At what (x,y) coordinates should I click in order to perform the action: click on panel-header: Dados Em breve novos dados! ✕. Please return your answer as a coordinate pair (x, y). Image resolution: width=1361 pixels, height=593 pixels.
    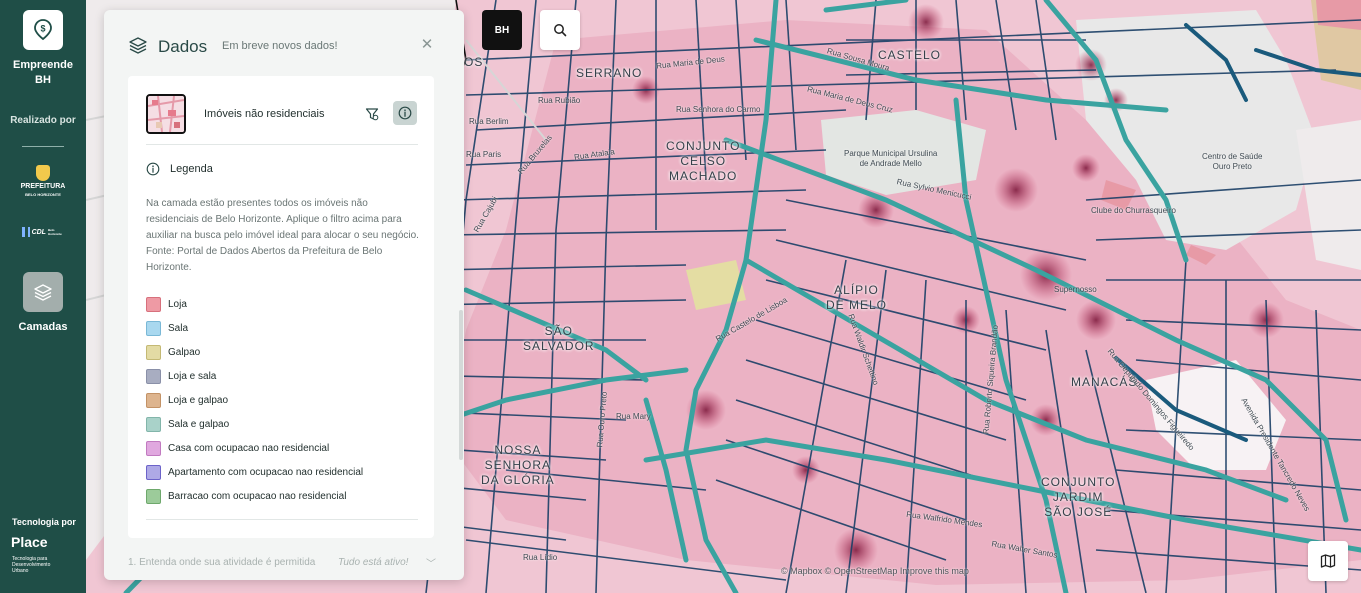
    Looking at the image, I should click on (284, 42).